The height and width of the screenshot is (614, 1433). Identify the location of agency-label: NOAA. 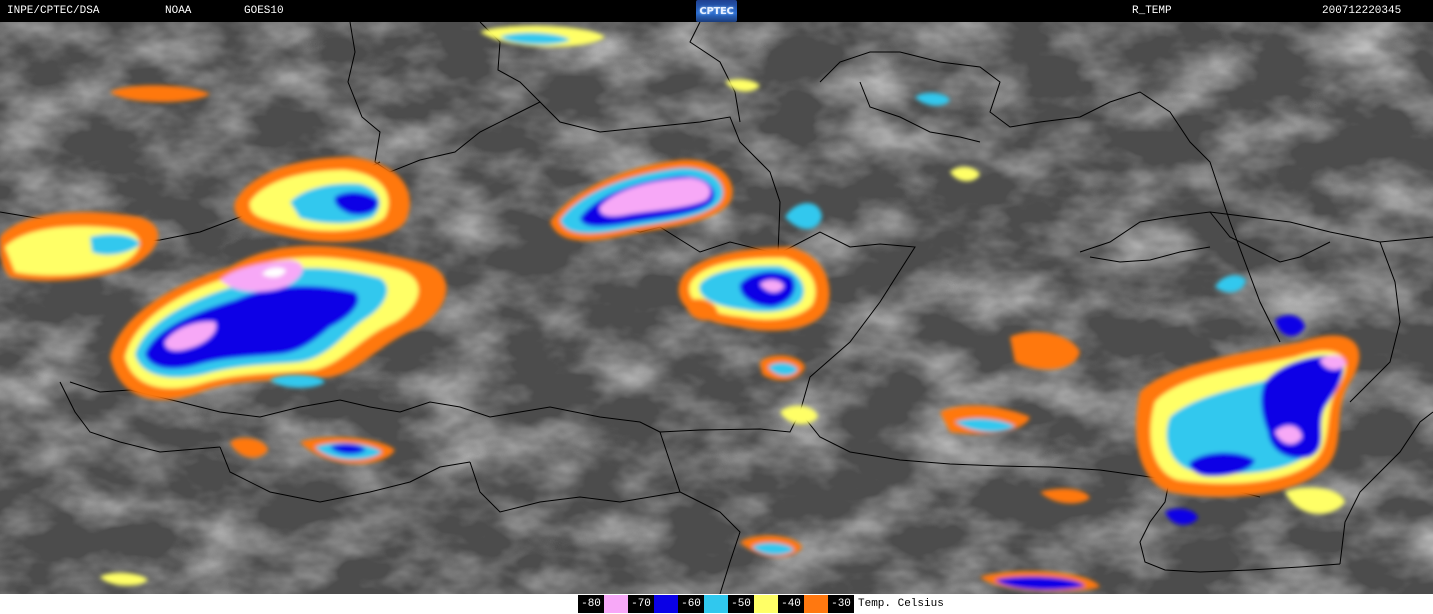
(178, 11).